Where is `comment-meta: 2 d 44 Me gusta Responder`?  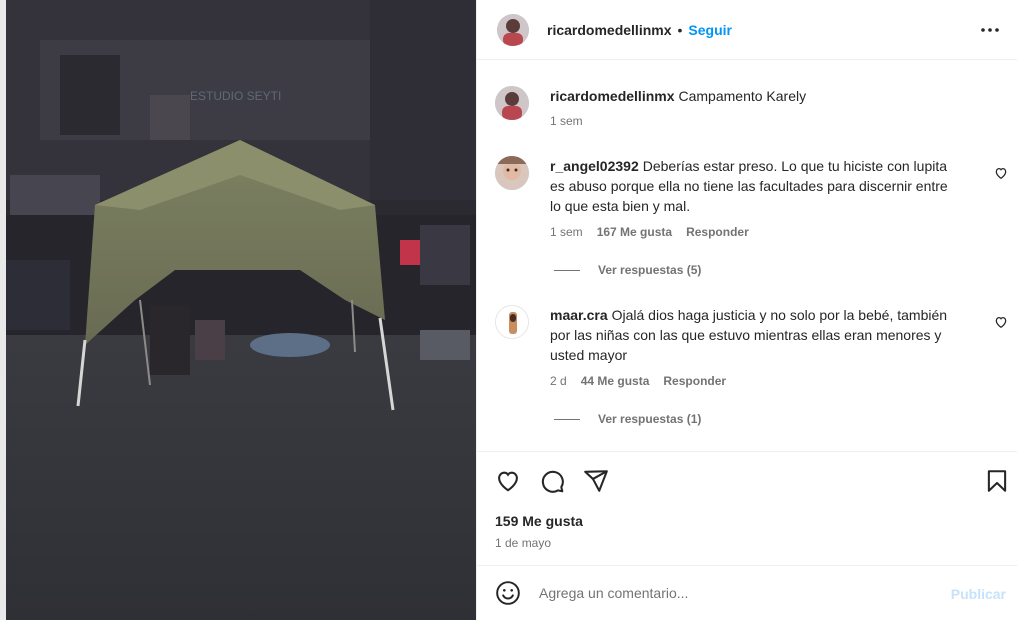 comment-meta: 2 d 44 Me gusta Responder is located at coordinates (638, 381).